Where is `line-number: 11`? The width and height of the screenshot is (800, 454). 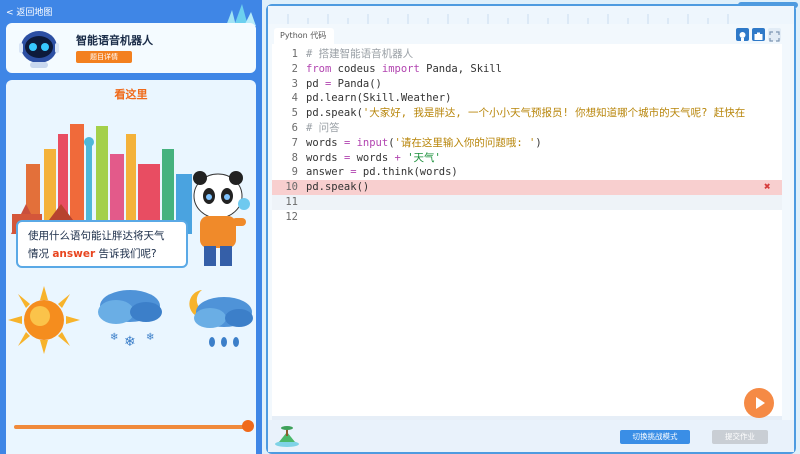 line-number: 11 is located at coordinates (291, 202).